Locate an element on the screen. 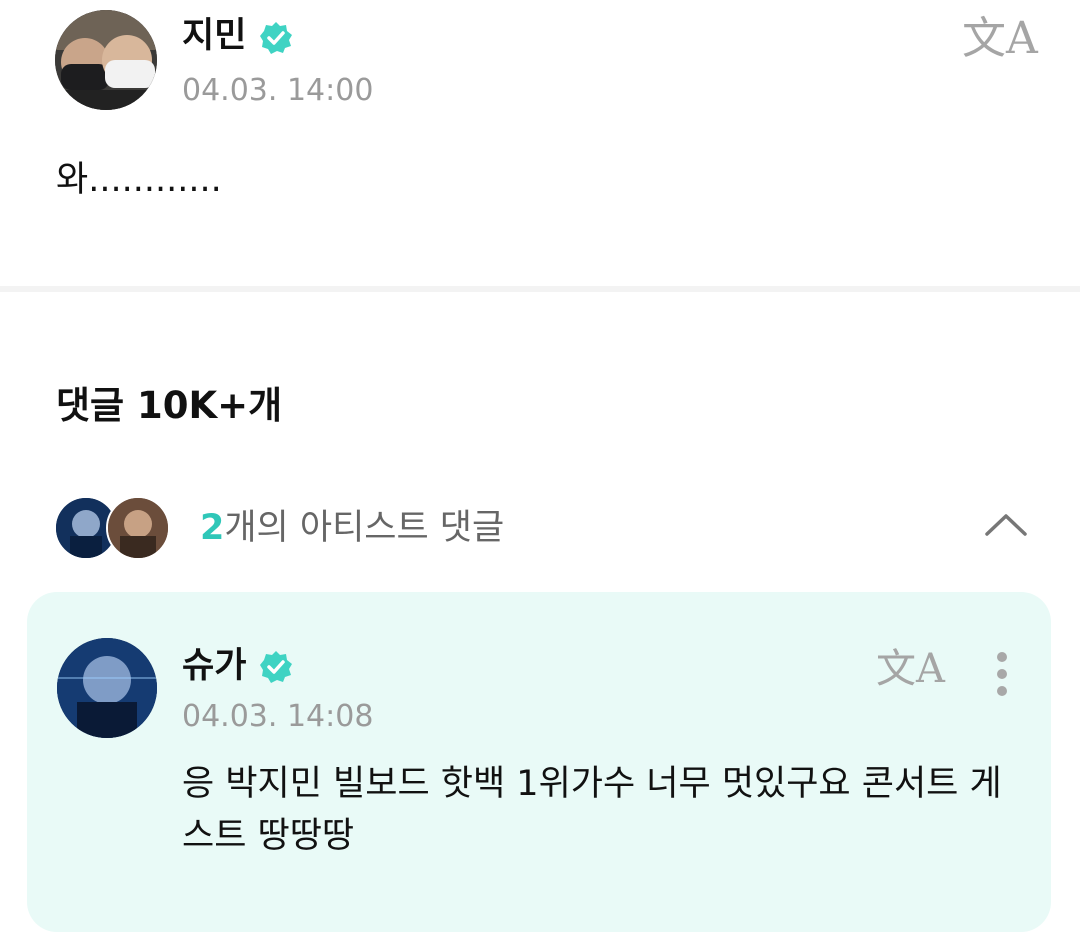 The height and width of the screenshot is (932, 1080). artist-avatar is located at coordinates (138, 528).